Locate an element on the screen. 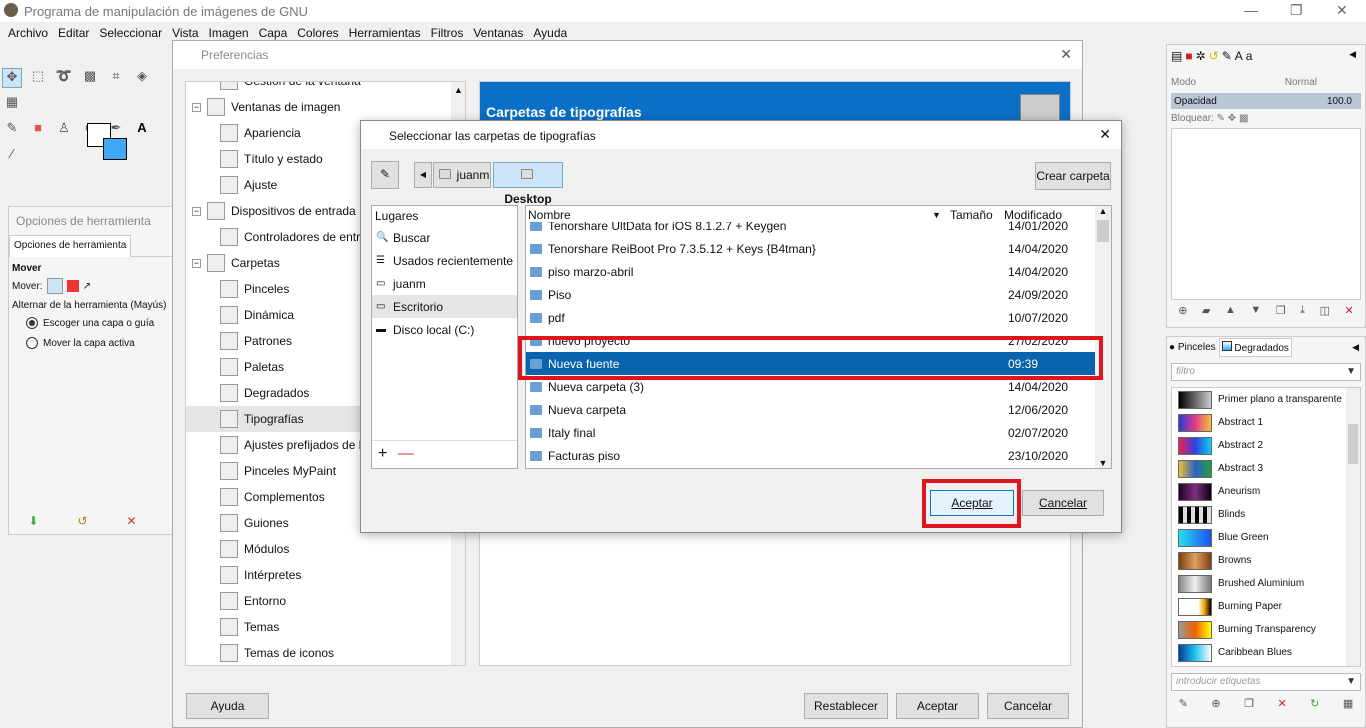 The height and width of the screenshot is (728, 1366). background-color is located at coordinates (115, 149).